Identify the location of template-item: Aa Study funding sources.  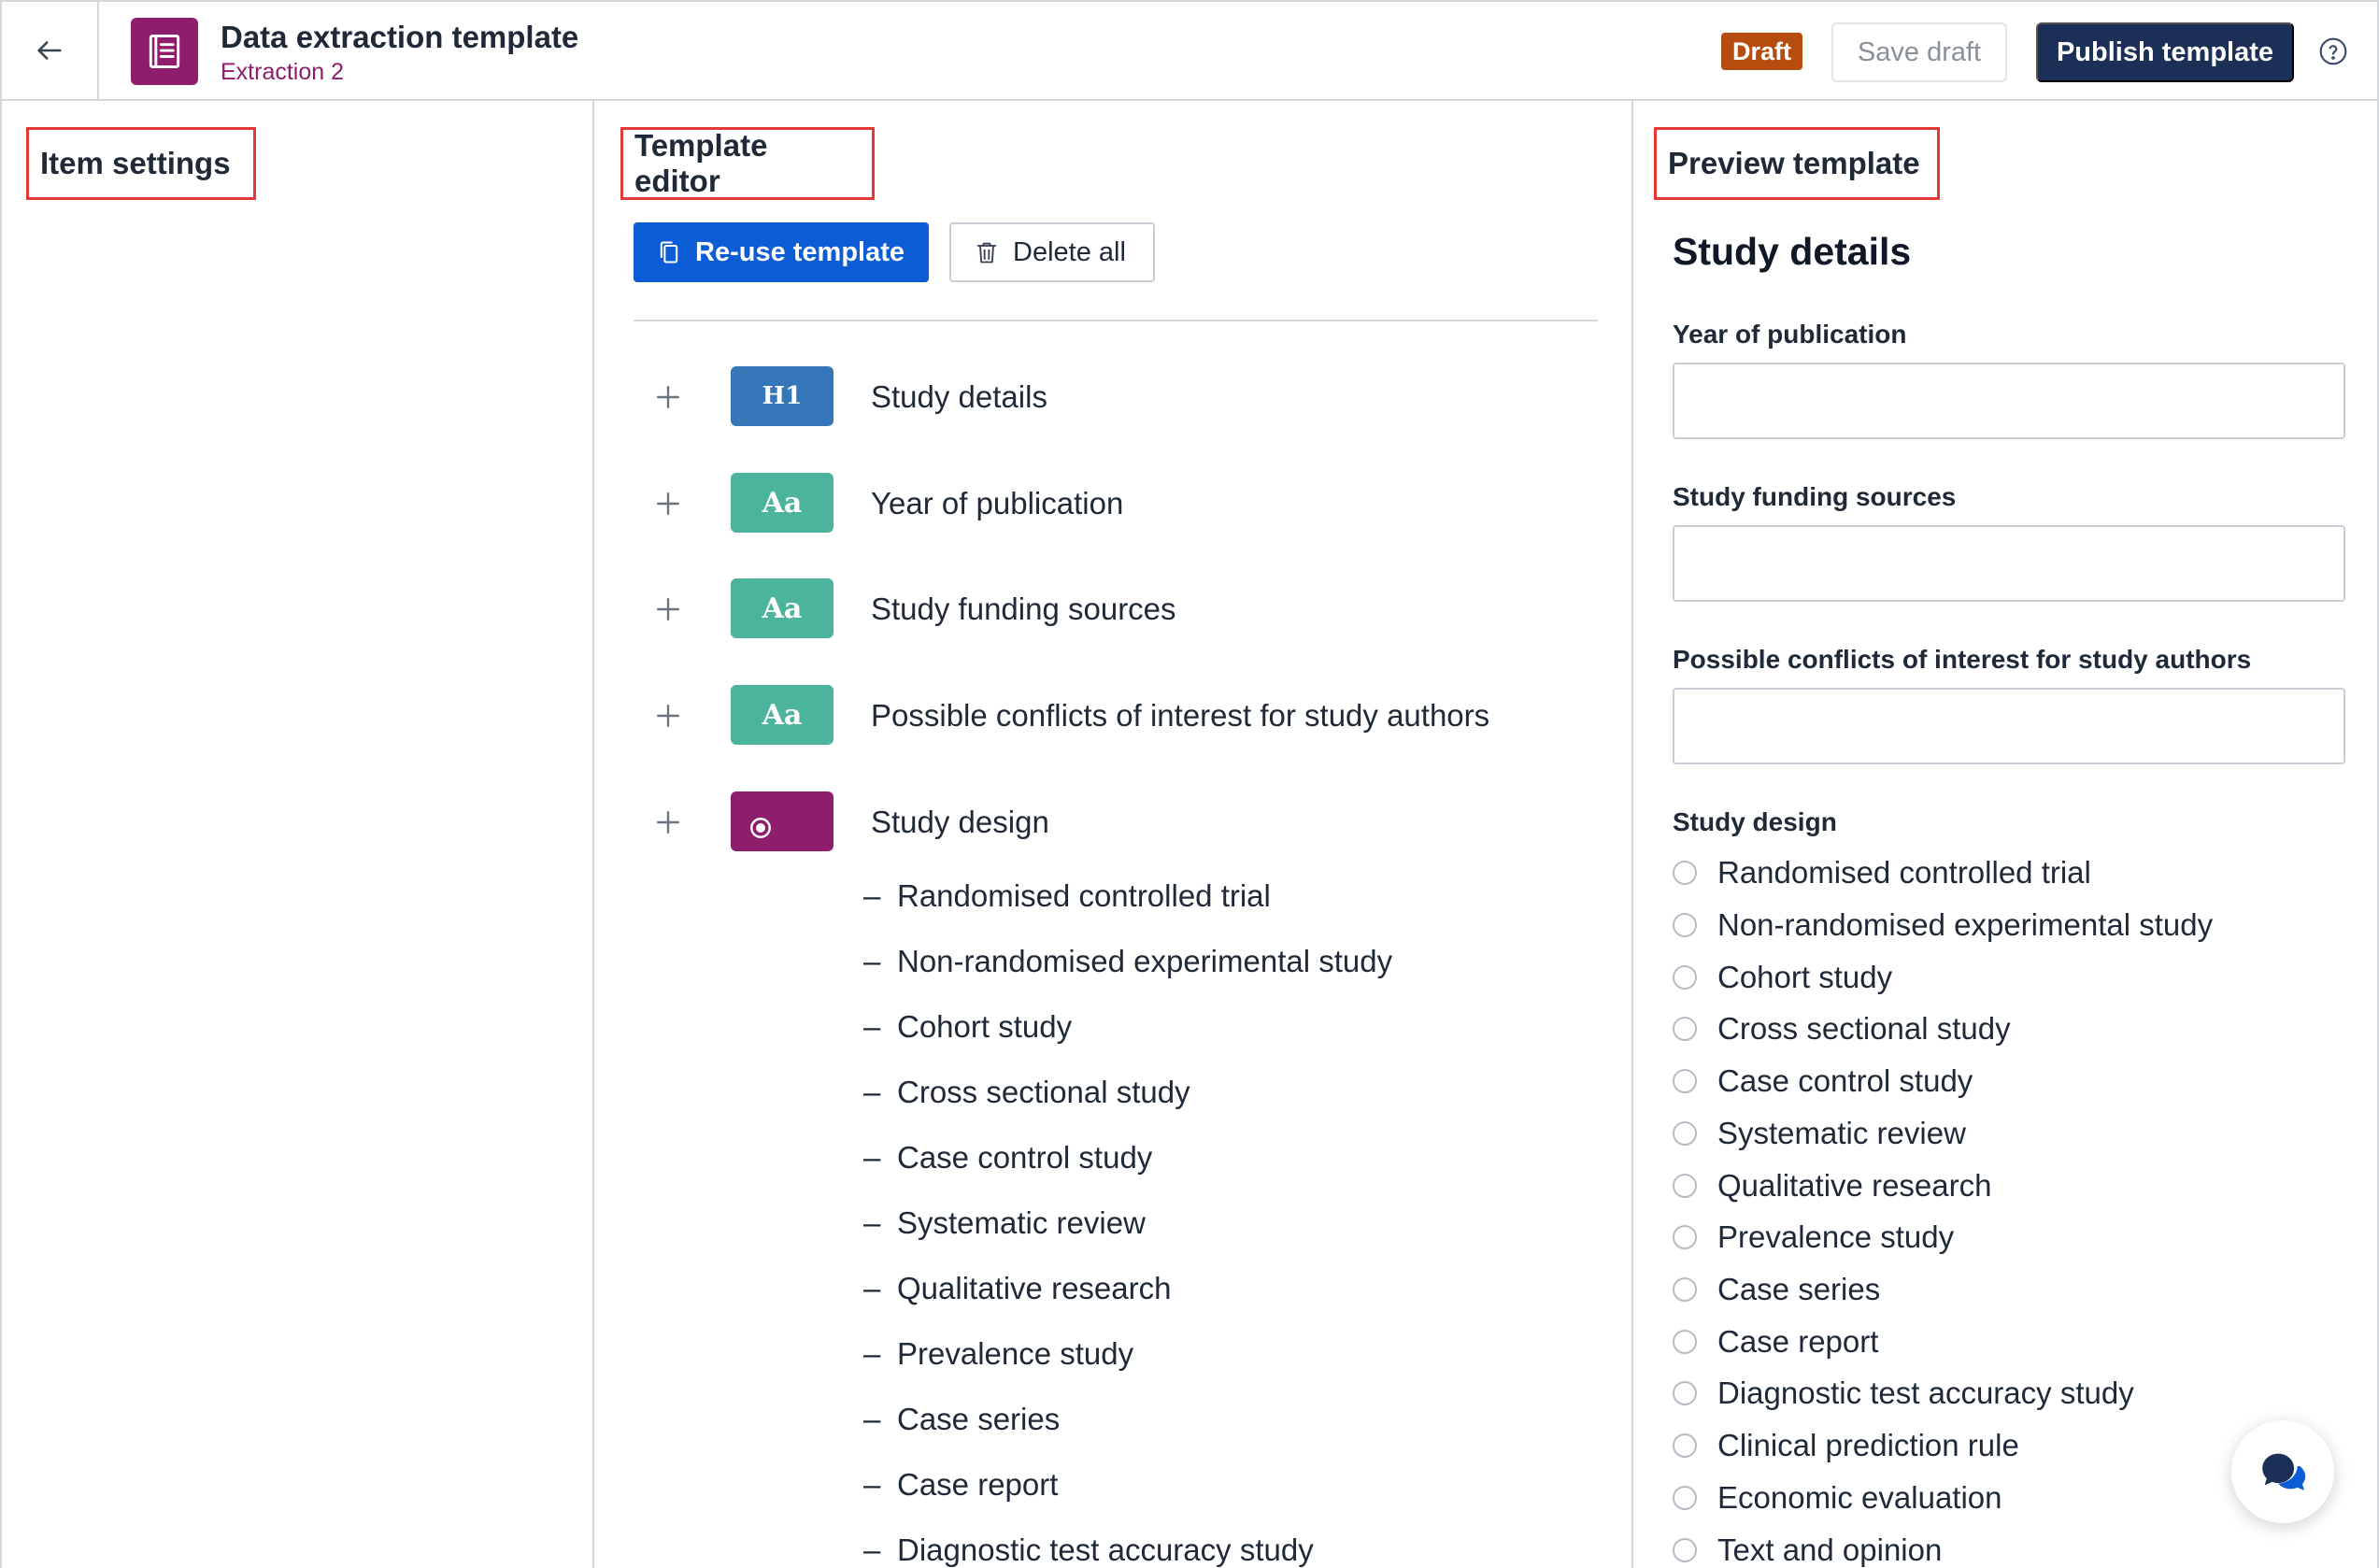
(1108, 608).